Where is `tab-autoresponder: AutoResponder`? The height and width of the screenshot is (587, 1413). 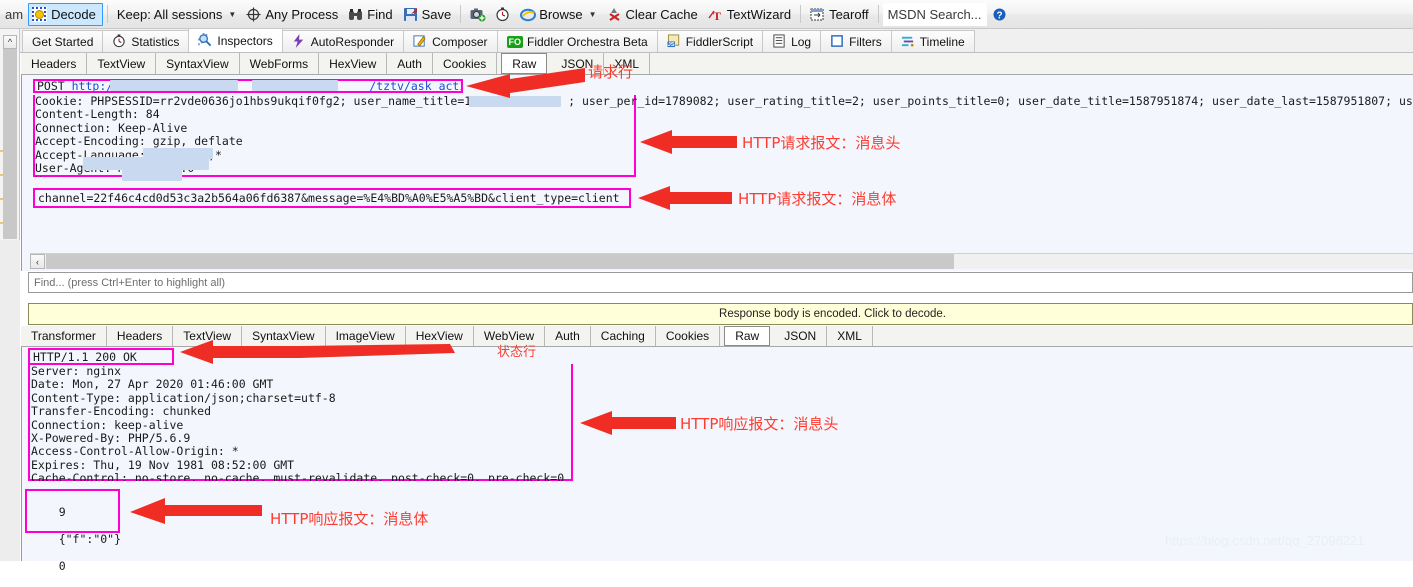 tab-autoresponder: AutoResponder is located at coordinates (343, 41).